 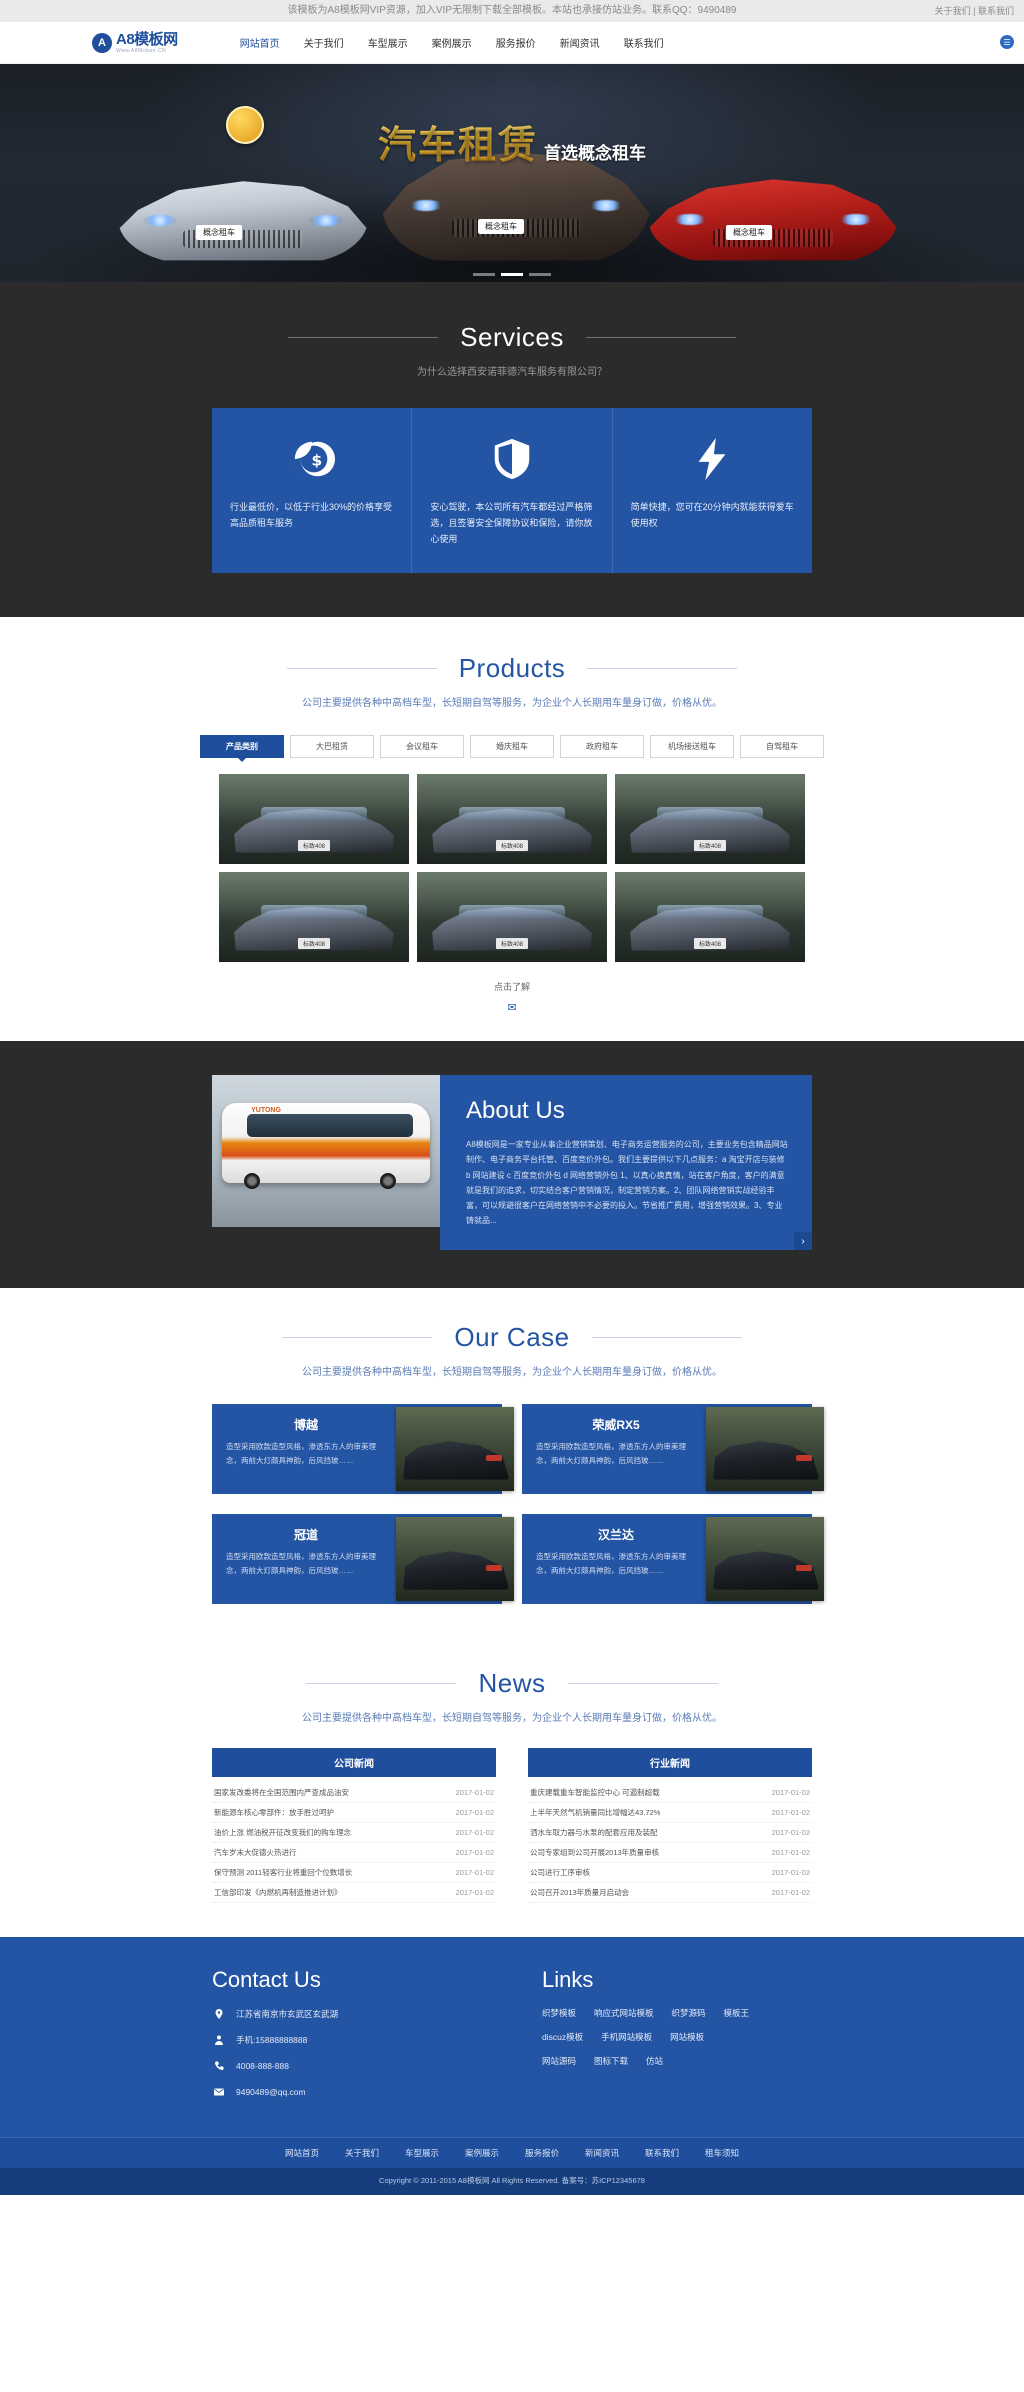 I want to click on about-title: About Us, so click(x=515, y=1111).